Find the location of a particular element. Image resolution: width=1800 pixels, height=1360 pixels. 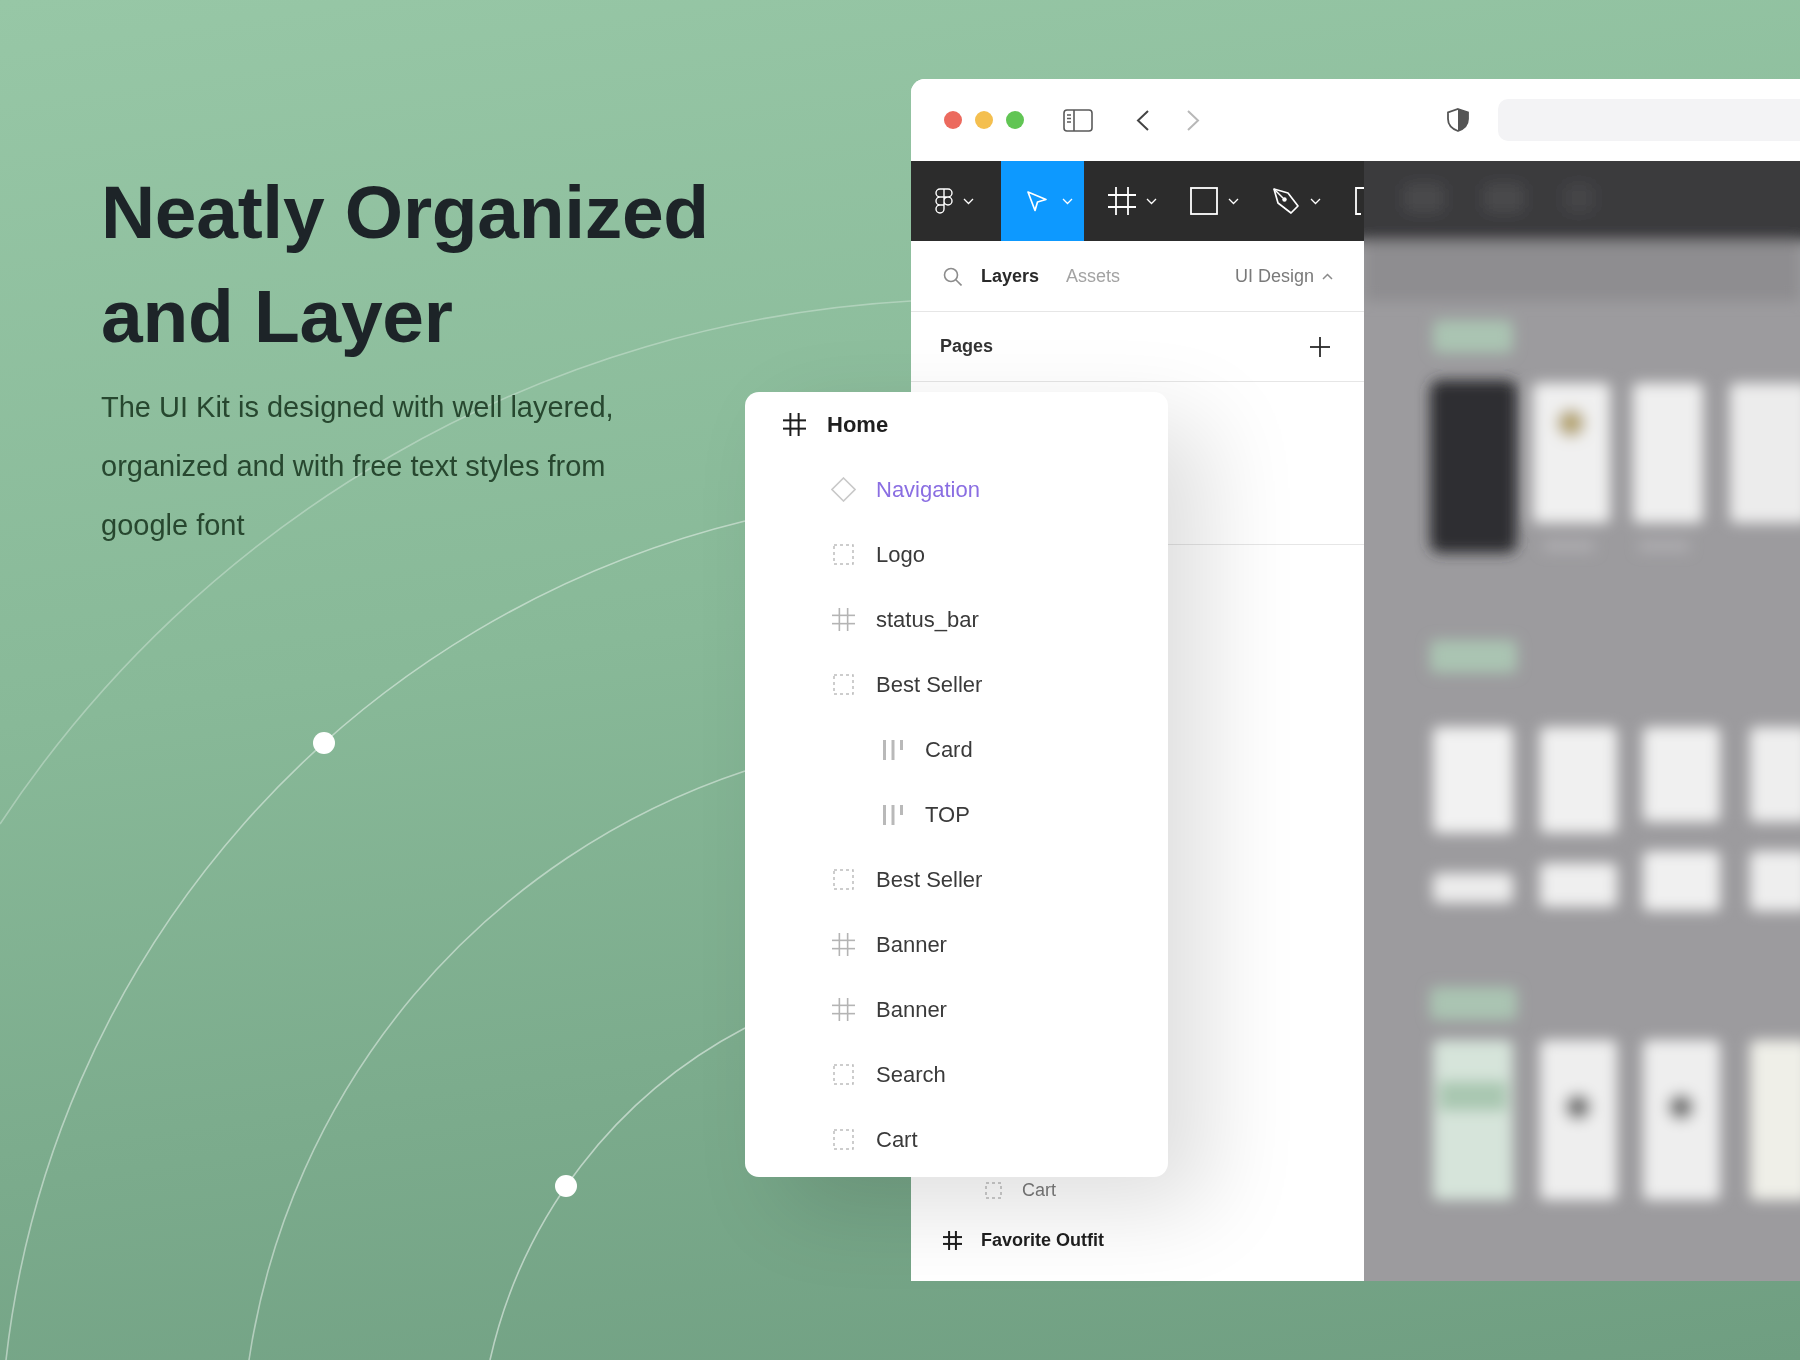

layer-name: TOP is located at coordinates (947, 814).